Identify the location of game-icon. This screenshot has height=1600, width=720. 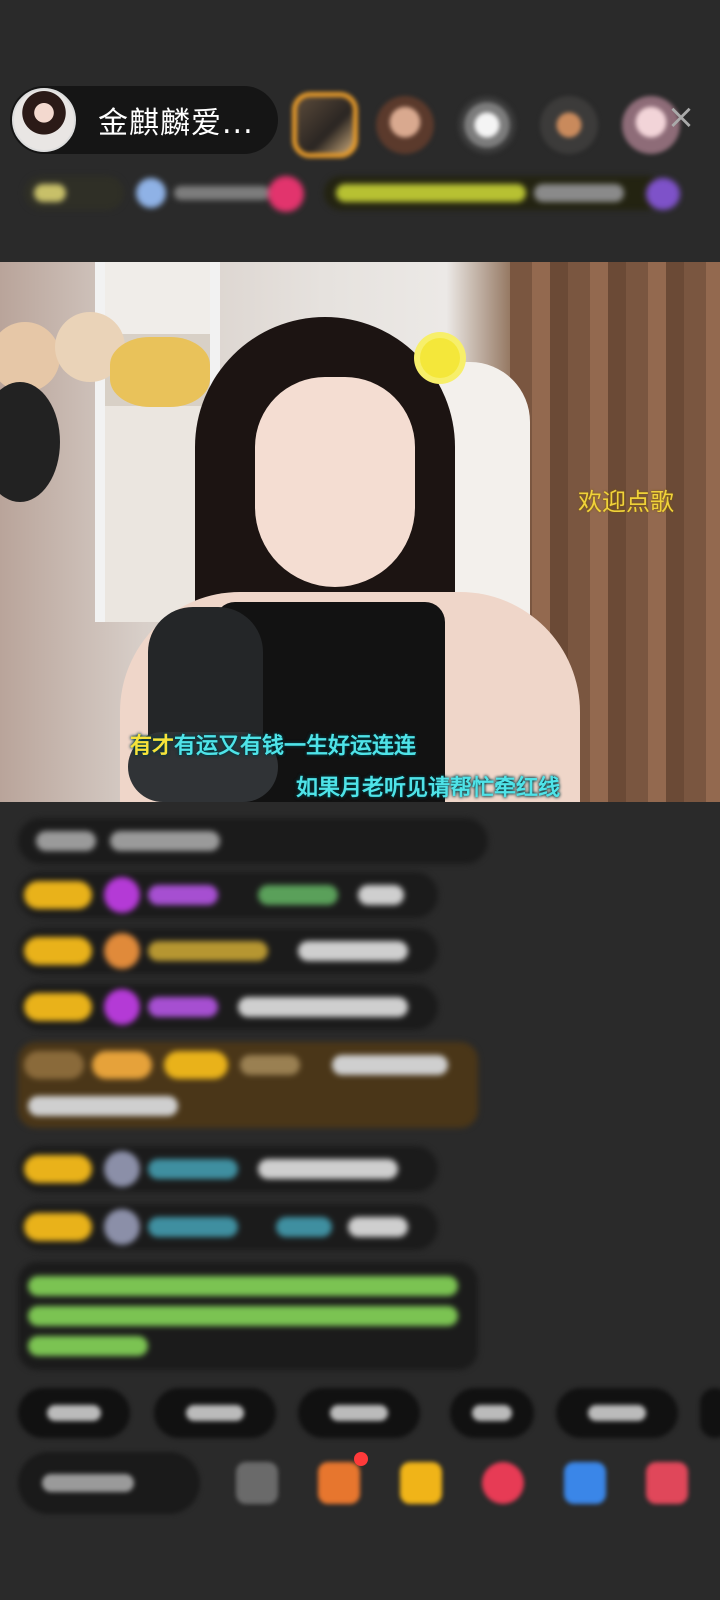
(585, 1483).